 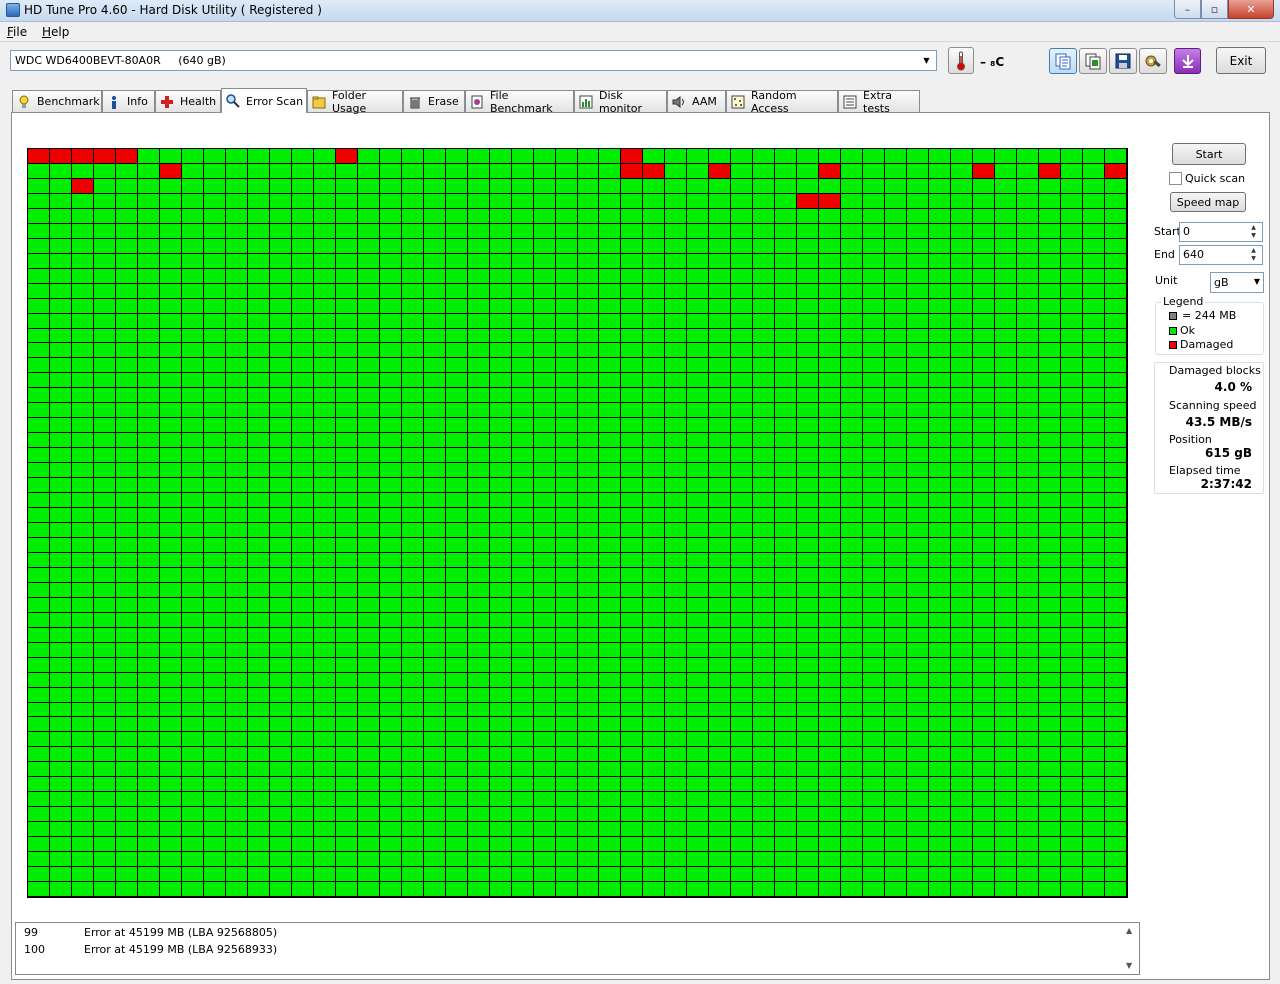 I want to click on end-spinner: ▲ ▼, so click(x=1253, y=255).